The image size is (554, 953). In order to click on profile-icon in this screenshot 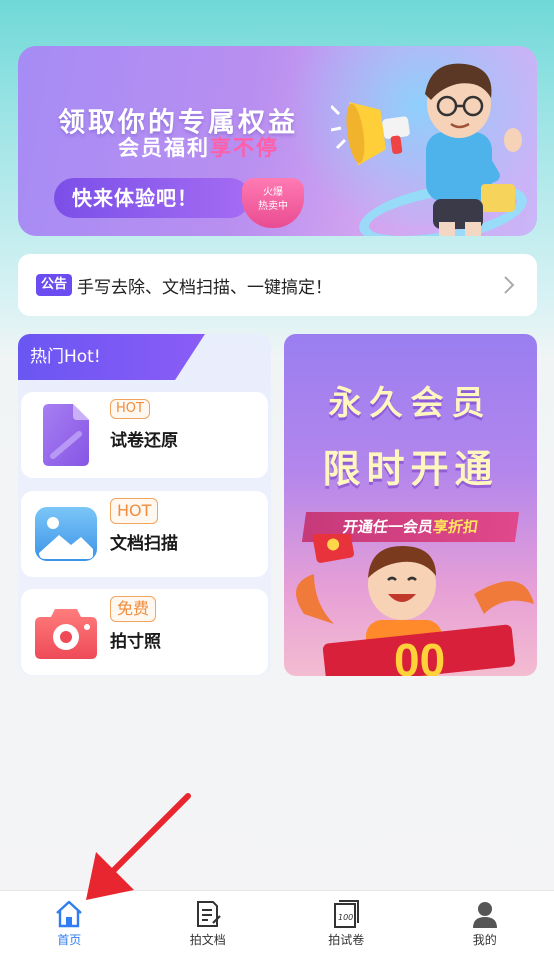, I will do `click(484, 915)`.